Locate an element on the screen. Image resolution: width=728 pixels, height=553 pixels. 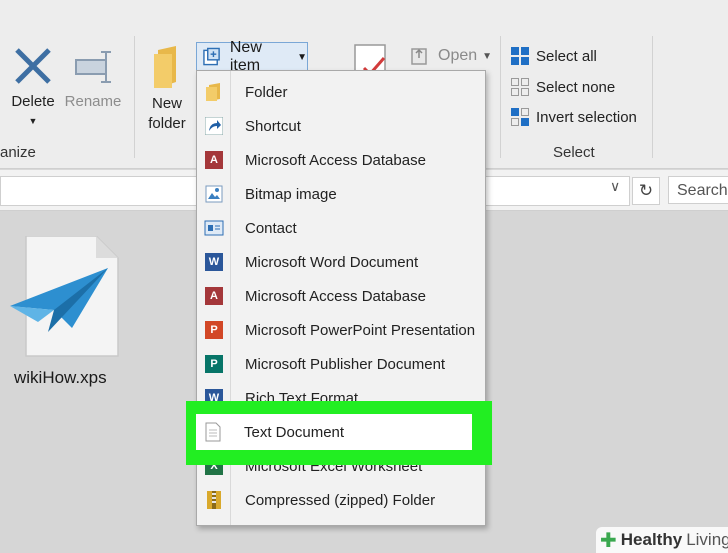
new-item-button: New item ▼ is located at coordinates (252, 56).